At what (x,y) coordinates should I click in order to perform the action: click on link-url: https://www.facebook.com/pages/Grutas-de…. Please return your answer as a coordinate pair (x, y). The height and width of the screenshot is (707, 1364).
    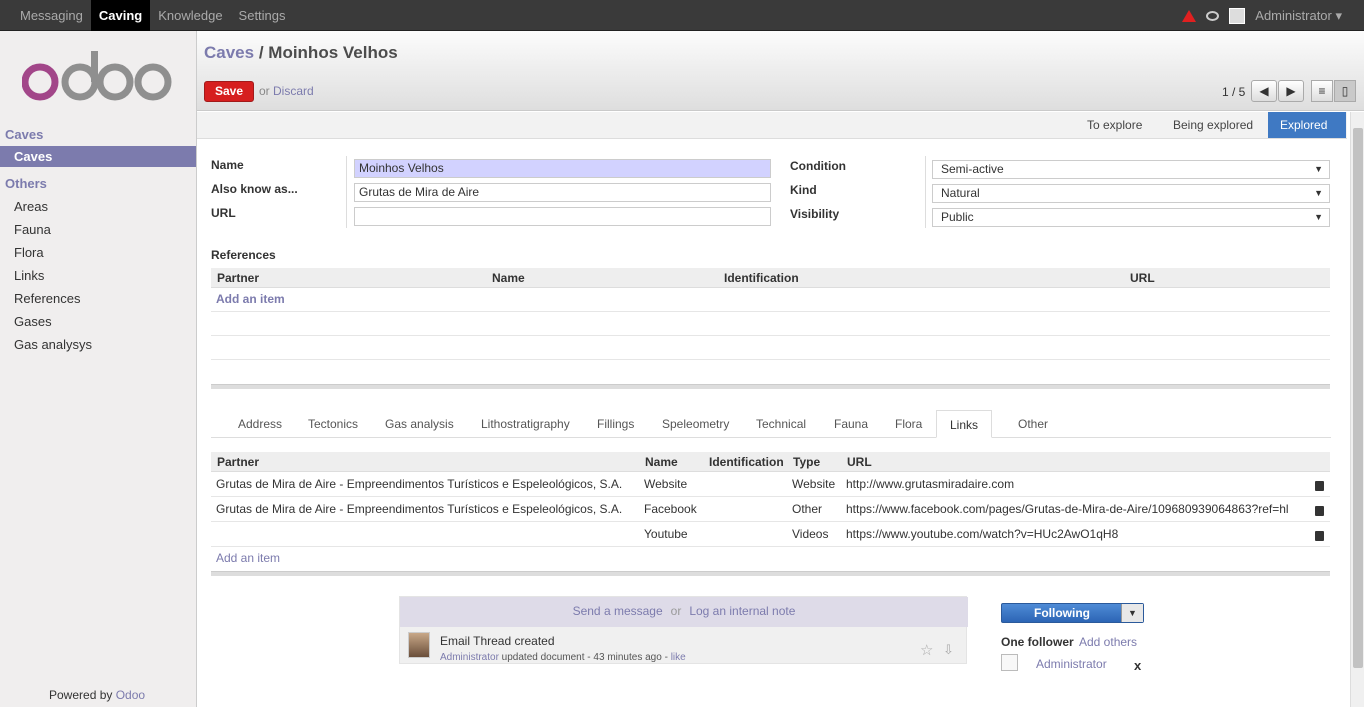
    Looking at the image, I should click on (1067, 509).